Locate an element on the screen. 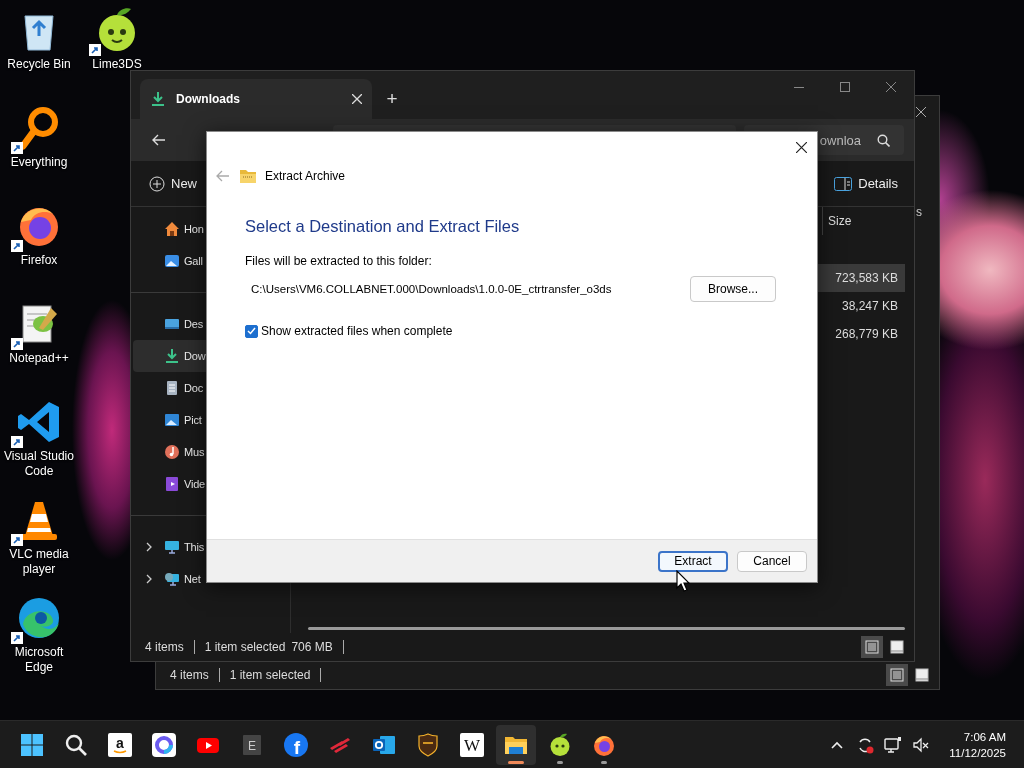  checkbox-label: Show extracted files when complete is located at coordinates (357, 331).